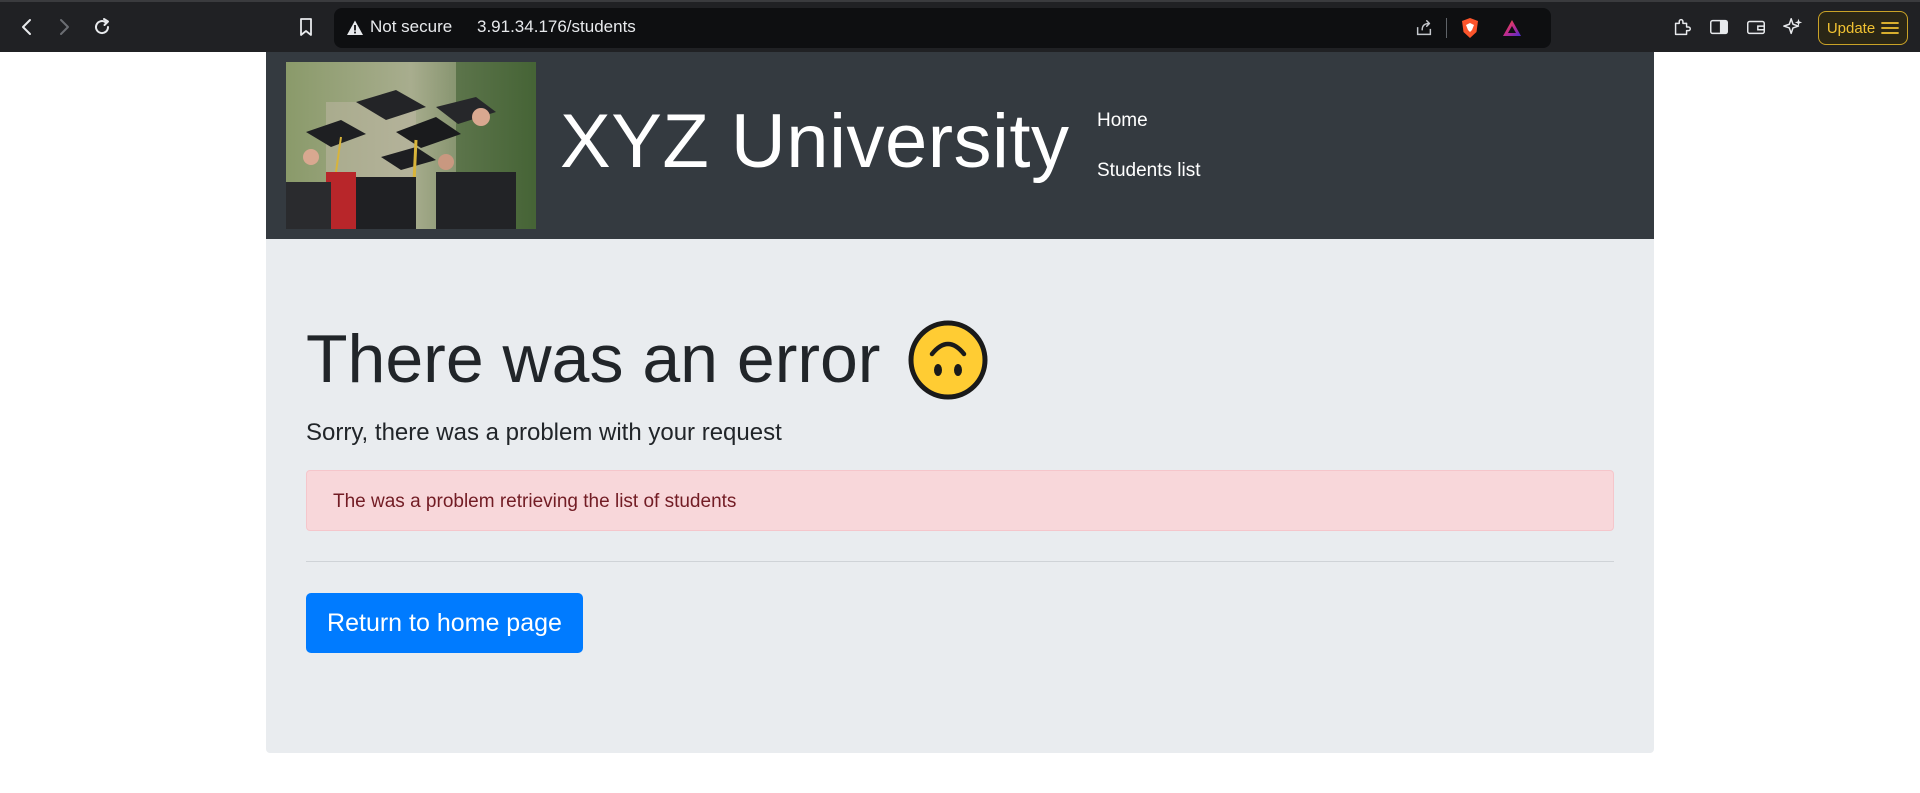  I want to click on leo-ai-icon, so click(1793, 27).